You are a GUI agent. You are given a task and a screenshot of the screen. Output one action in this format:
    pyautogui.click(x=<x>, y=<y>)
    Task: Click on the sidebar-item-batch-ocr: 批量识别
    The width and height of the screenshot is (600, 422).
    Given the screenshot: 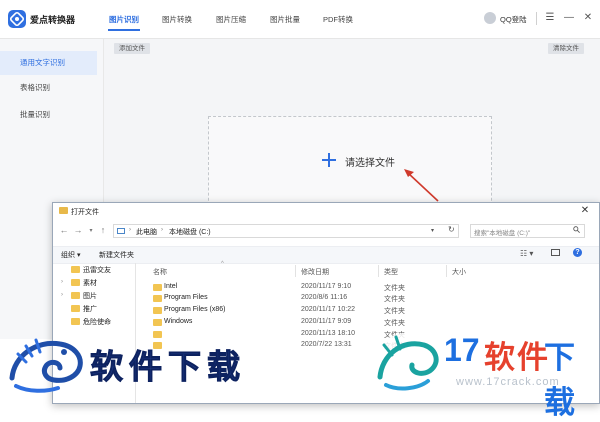 What is the action you would take?
    pyautogui.click(x=48, y=115)
    